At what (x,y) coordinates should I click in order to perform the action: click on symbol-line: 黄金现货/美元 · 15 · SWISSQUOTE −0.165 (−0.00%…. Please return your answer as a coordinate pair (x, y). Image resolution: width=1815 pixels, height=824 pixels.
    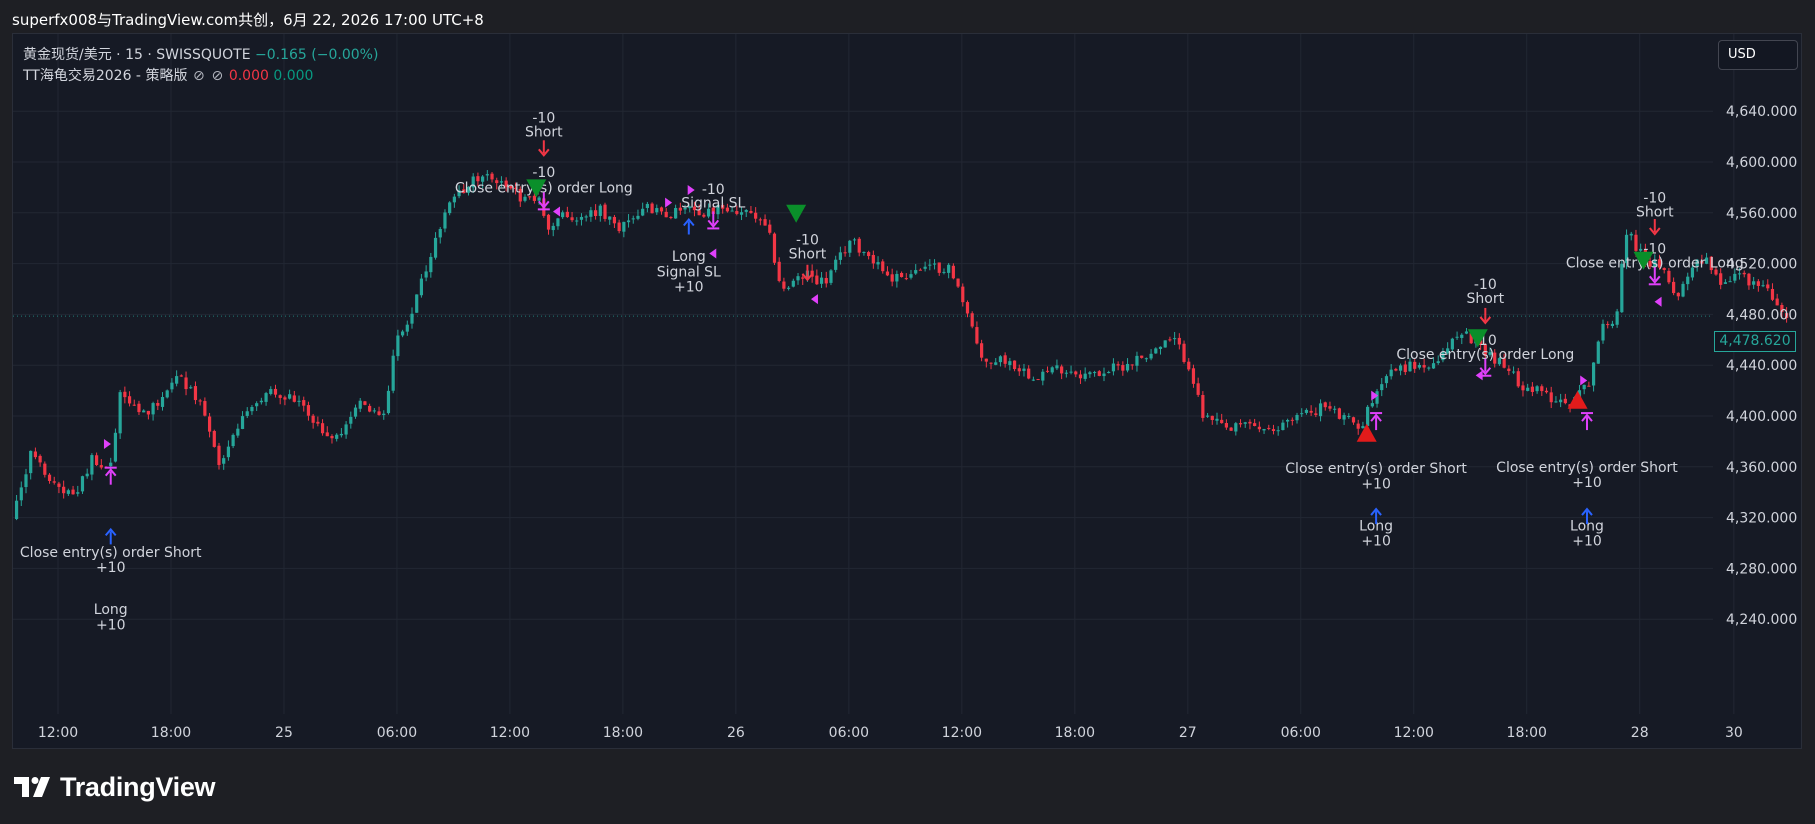
    Looking at the image, I should click on (200, 55).